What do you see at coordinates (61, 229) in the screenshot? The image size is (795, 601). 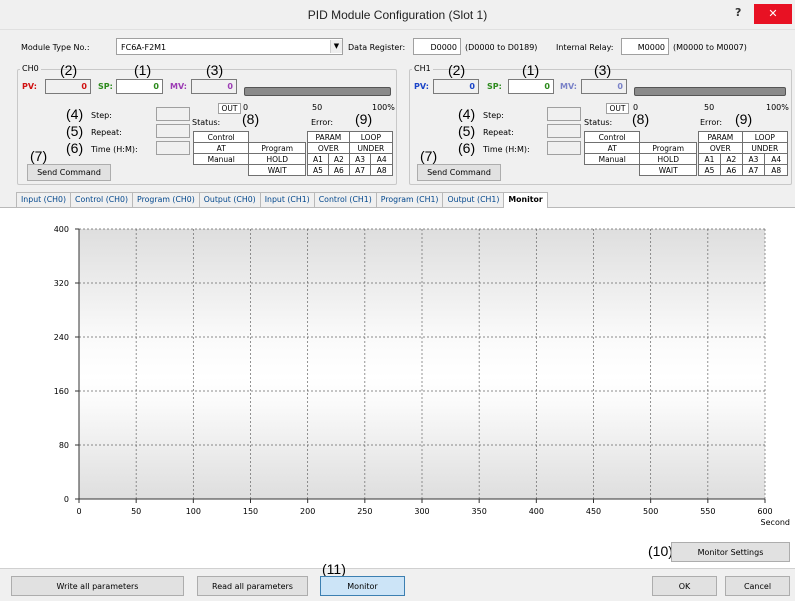 I see `y-tick-label: 400` at bounding box center [61, 229].